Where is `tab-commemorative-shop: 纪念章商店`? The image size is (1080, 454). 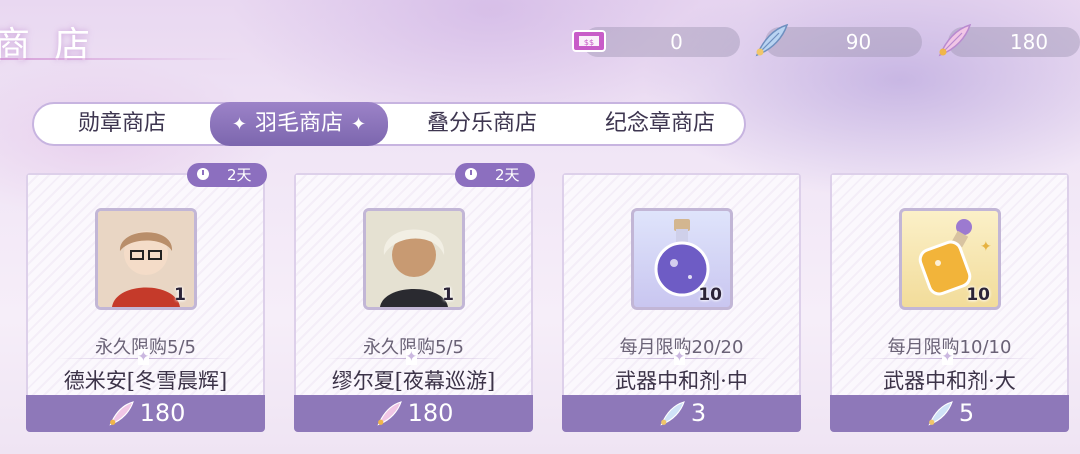 tab-commemorative-shop: 纪念章商店 is located at coordinates (660, 124).